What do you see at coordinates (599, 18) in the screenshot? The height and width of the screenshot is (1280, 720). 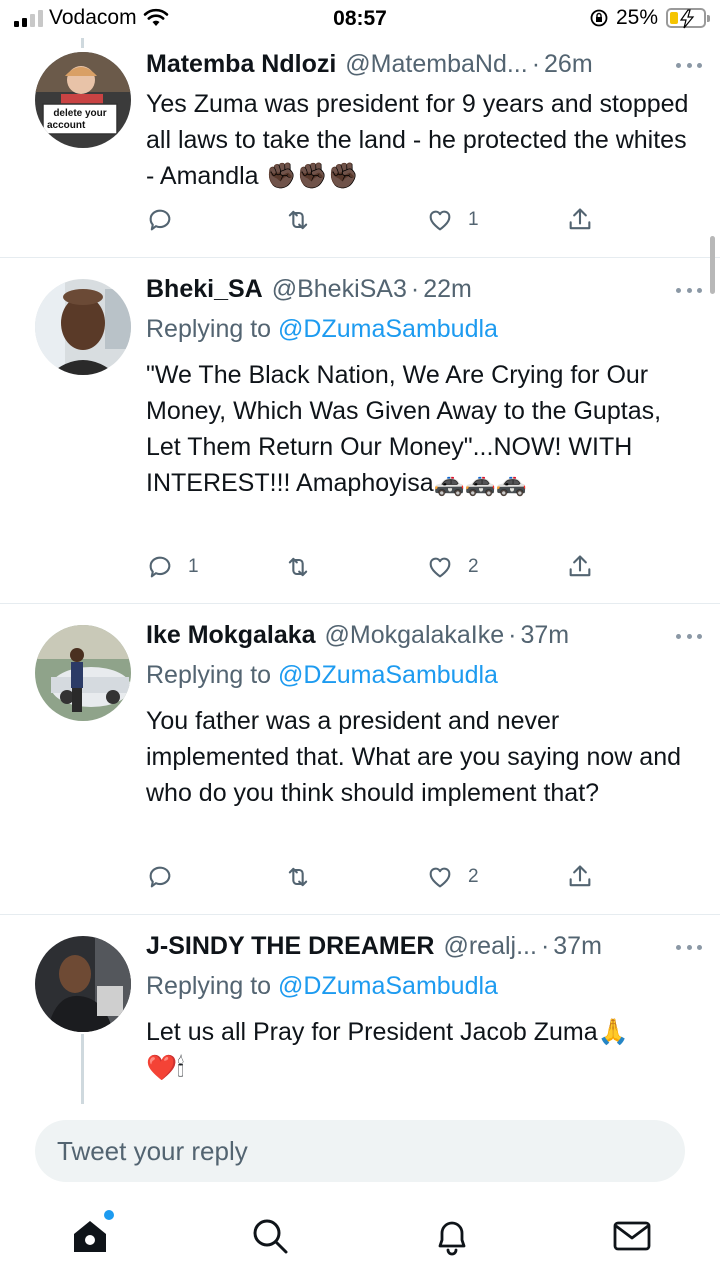 I see `rotation-lock-icon` at bounding box center [599, 18].